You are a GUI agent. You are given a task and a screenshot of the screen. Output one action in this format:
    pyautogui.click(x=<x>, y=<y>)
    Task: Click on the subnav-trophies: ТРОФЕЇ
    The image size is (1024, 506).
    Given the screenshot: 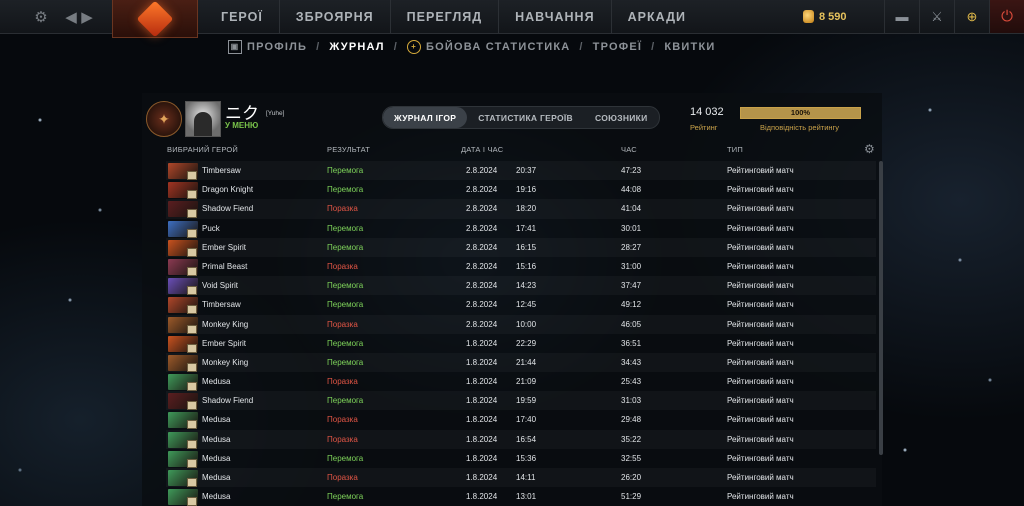 What is the action you would take?
    pyautogui.click(x=617, y=47)
    